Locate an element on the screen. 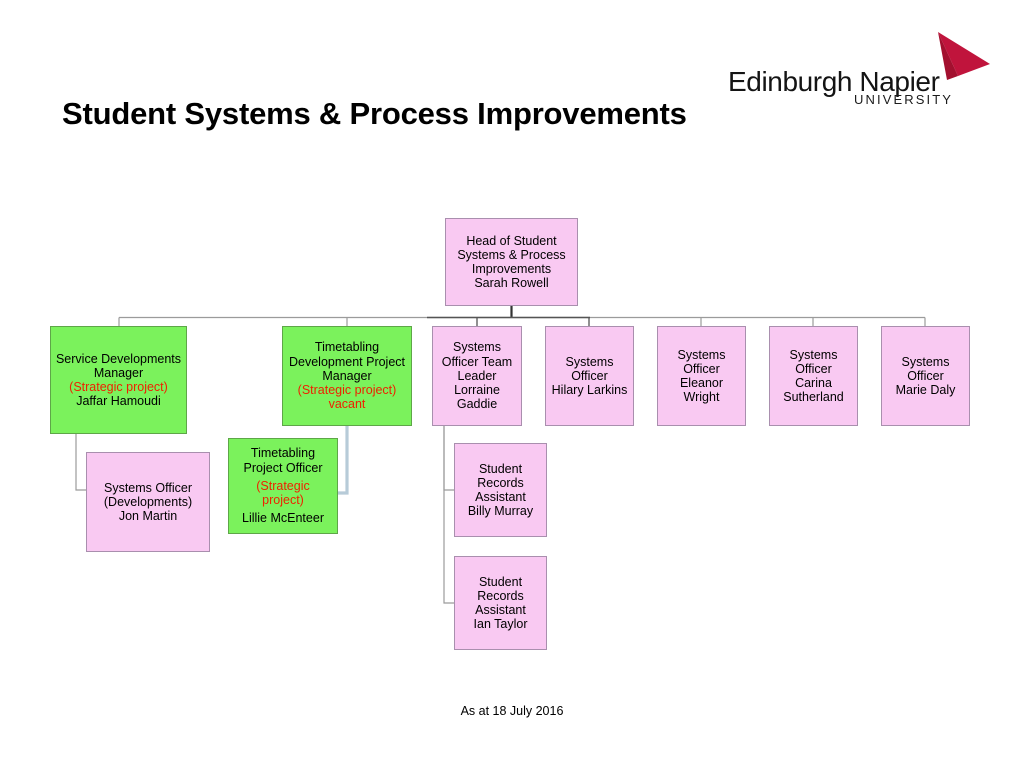 The width and height of the screenshot is (1024, 768). node-person-name: Jon Martin is located at coordinates (148, 516).